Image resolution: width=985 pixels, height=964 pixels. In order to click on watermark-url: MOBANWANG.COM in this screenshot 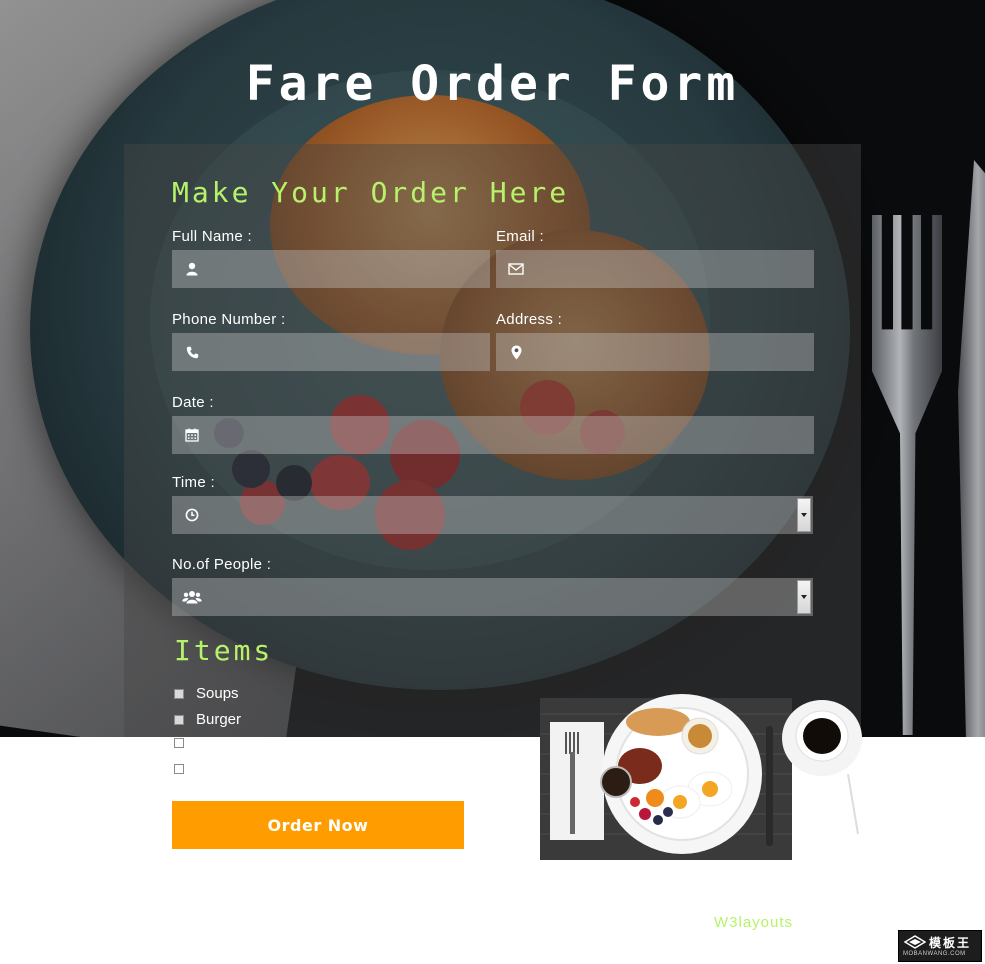, I will do `click(934, 954)`.